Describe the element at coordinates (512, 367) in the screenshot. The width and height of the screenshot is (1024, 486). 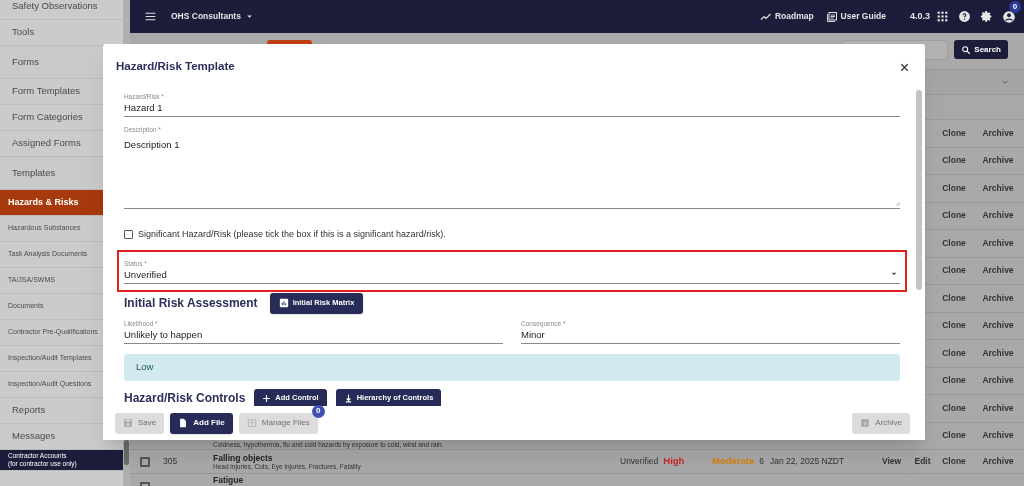
I see `risk-rating-alert: Low` at that location.